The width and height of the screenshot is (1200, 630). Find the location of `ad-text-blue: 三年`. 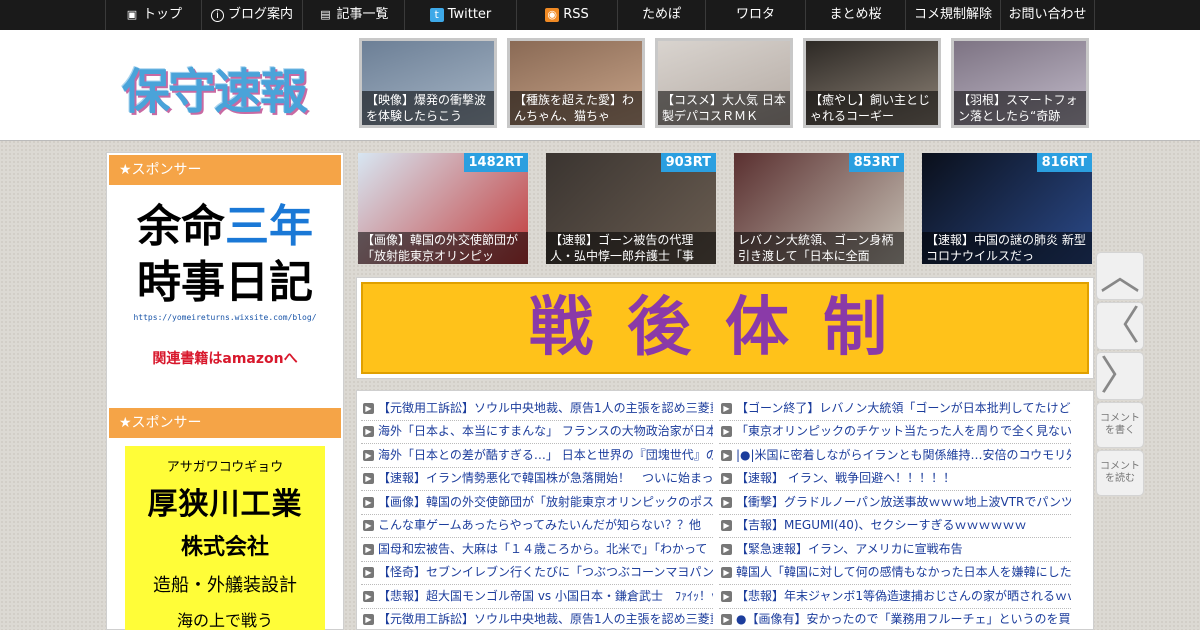

ad-text-blue: 三年 is located at coordinates (269, 226).